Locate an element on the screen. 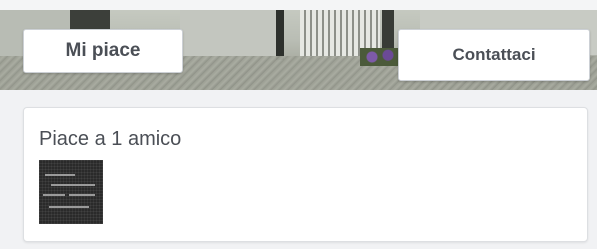  friend-avatar is located at coordinates (71, 192).